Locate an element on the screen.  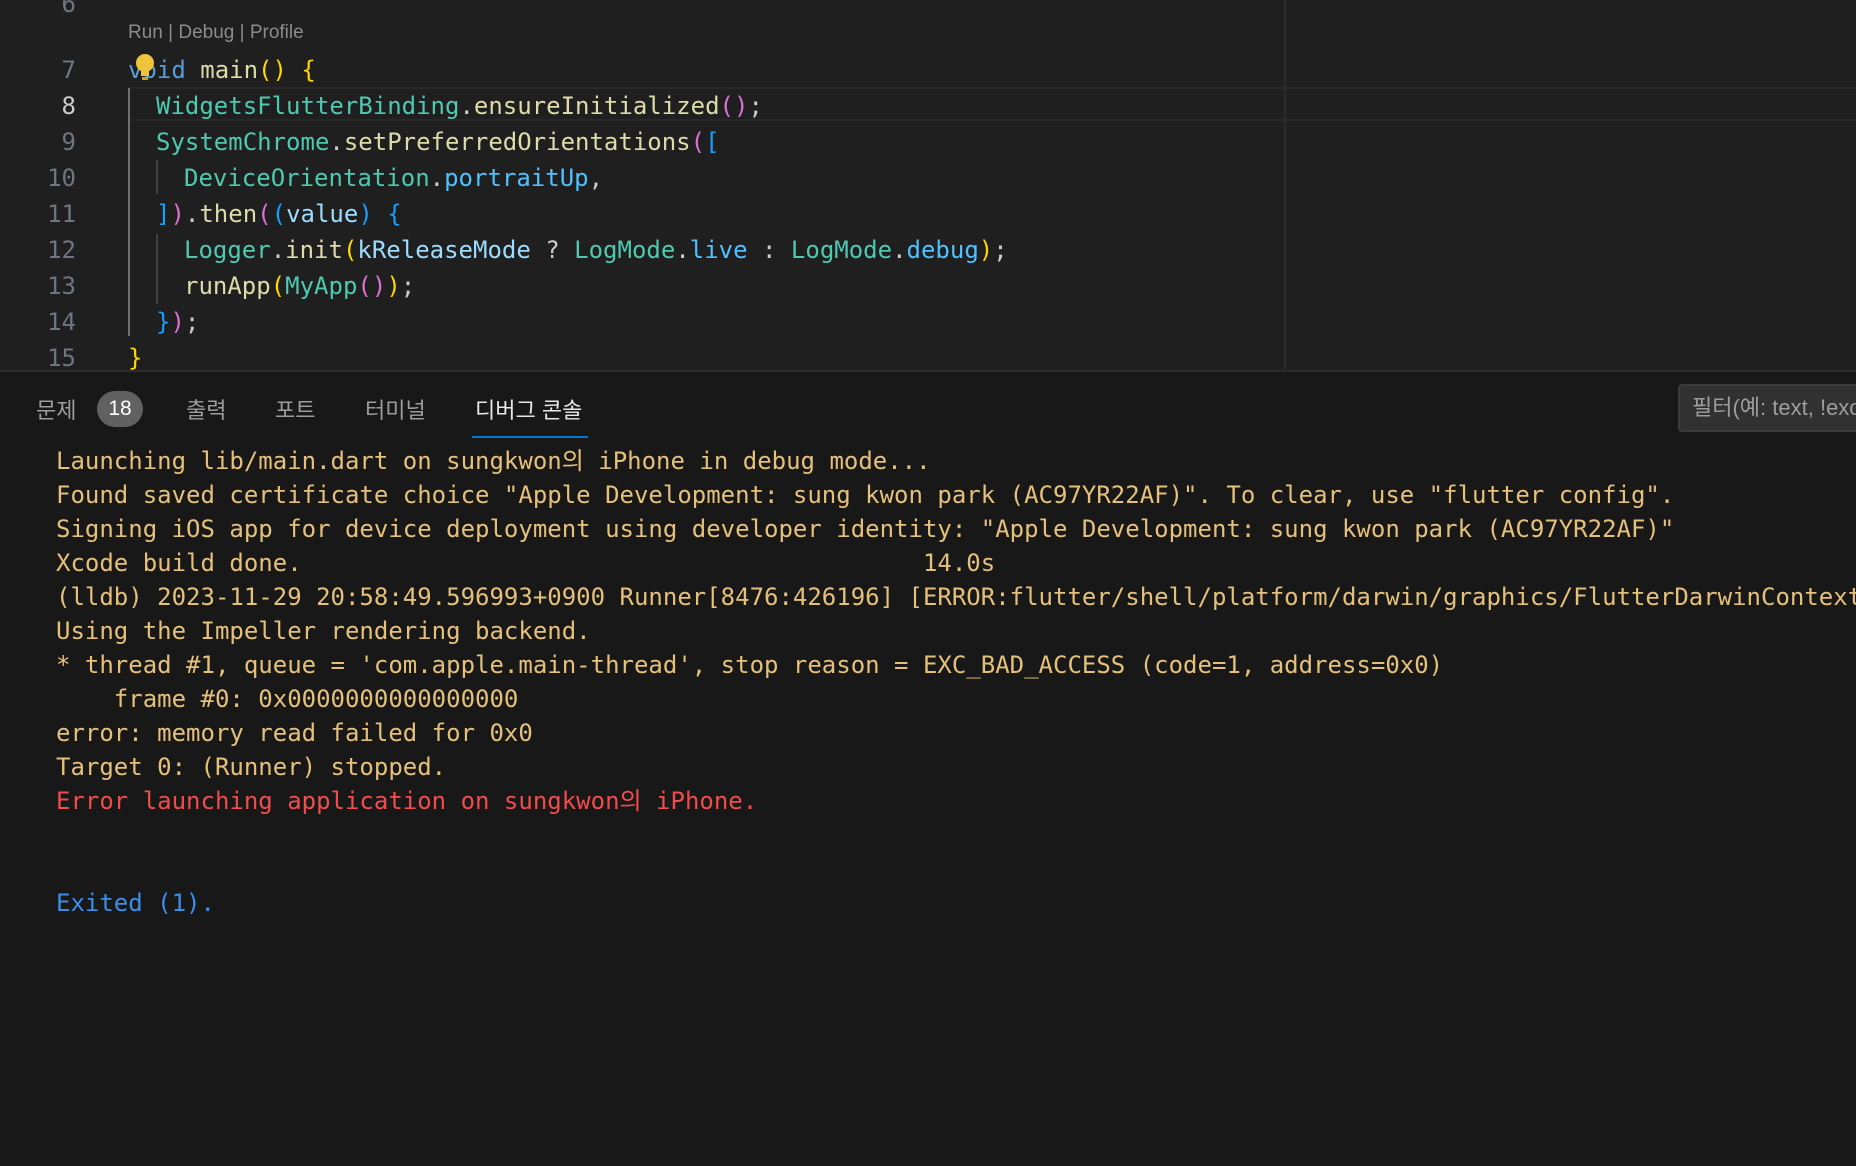
code-token: SystemChrome is located at coordinates (243, 142).